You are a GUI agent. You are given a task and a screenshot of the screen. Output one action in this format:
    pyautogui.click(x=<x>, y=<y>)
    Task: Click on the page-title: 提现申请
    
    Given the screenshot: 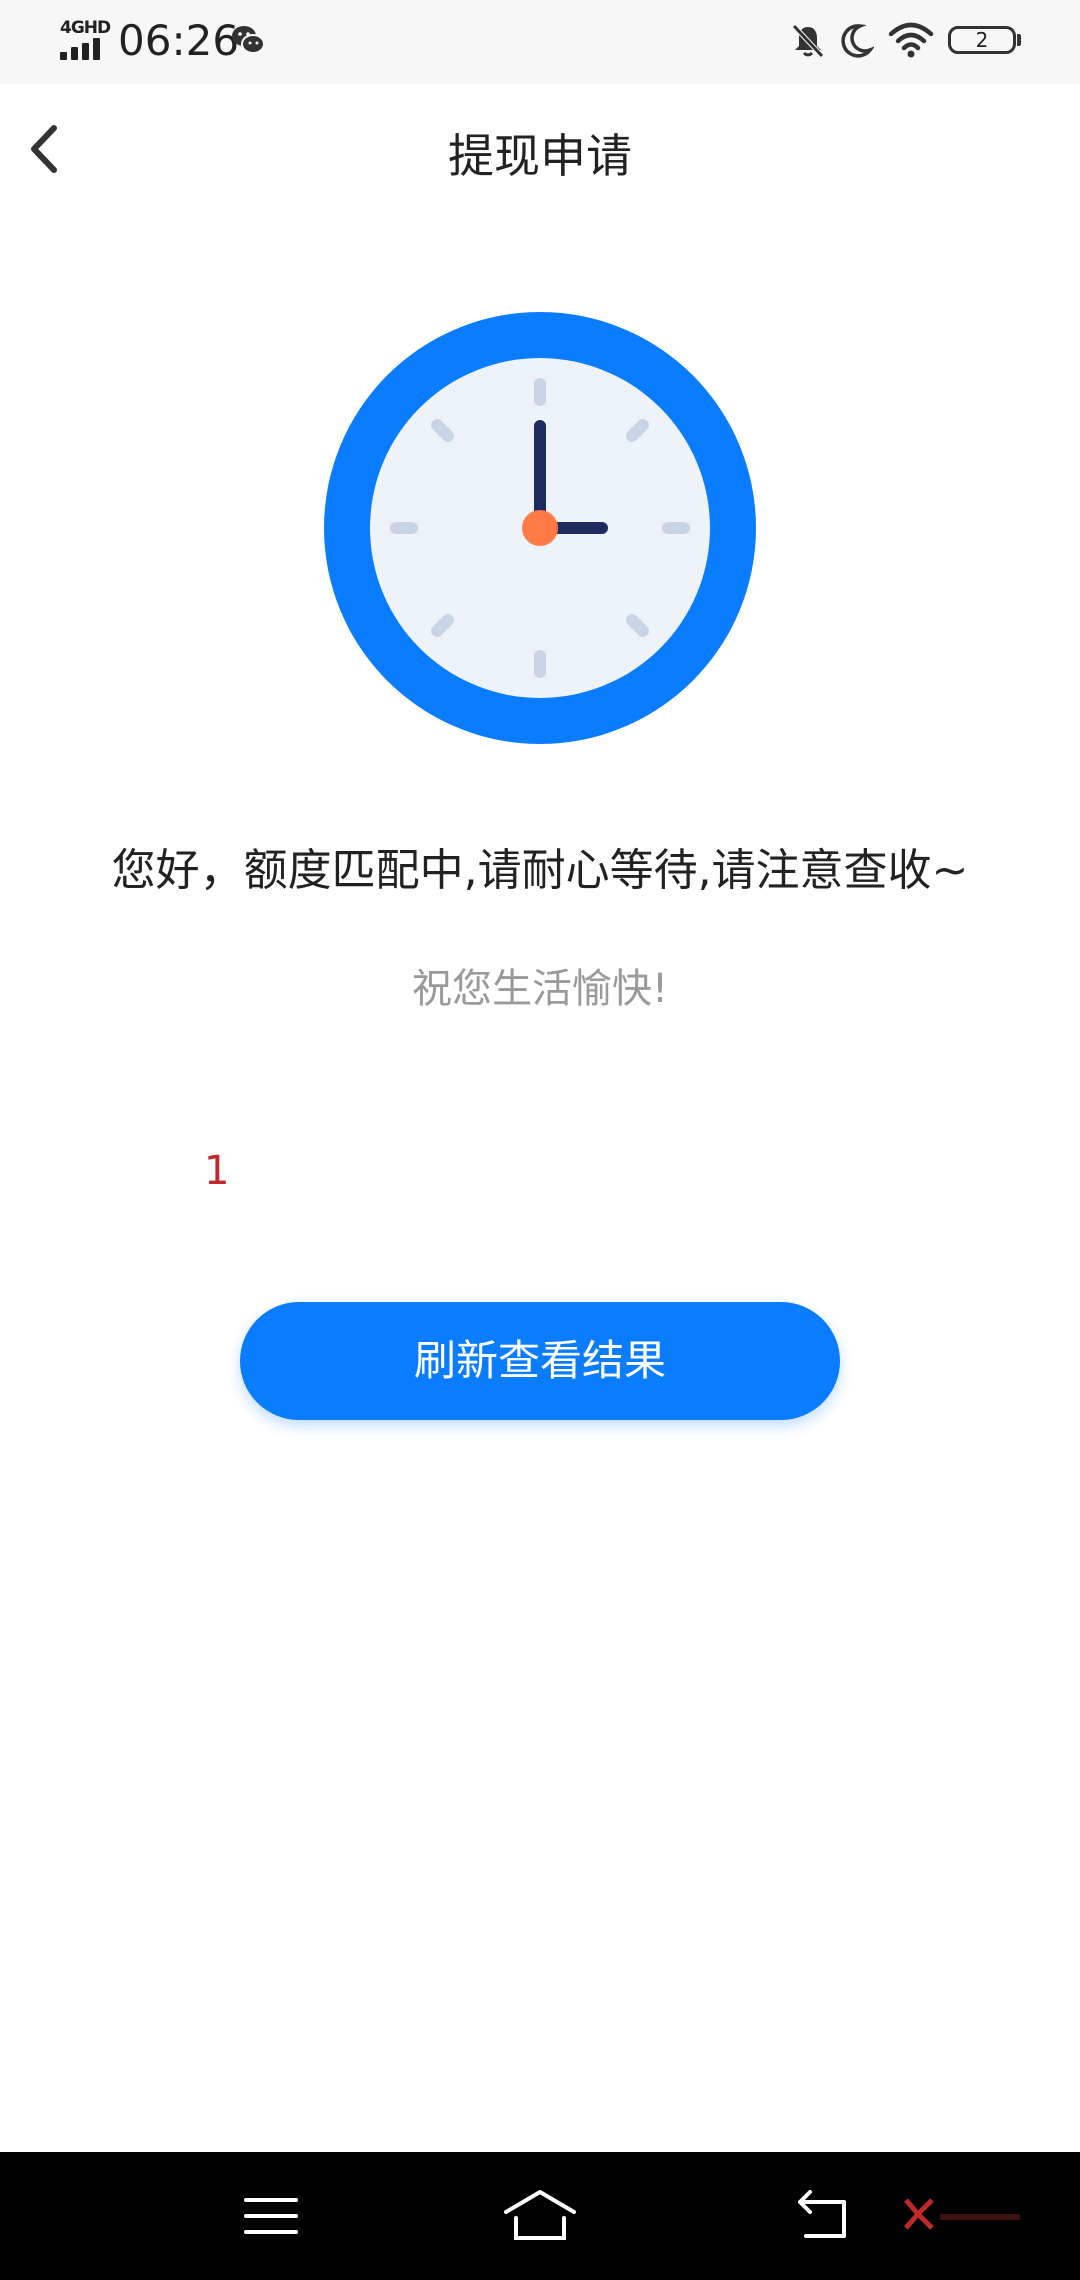 What is the action you would take?
    pyautogui.click(x=540, y=156)
    